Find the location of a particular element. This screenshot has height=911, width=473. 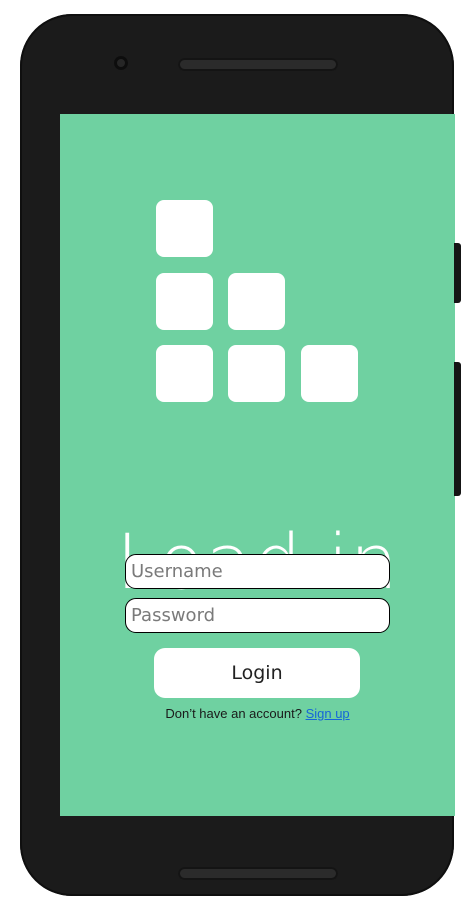

password-input is located at coordinates (257, 615).